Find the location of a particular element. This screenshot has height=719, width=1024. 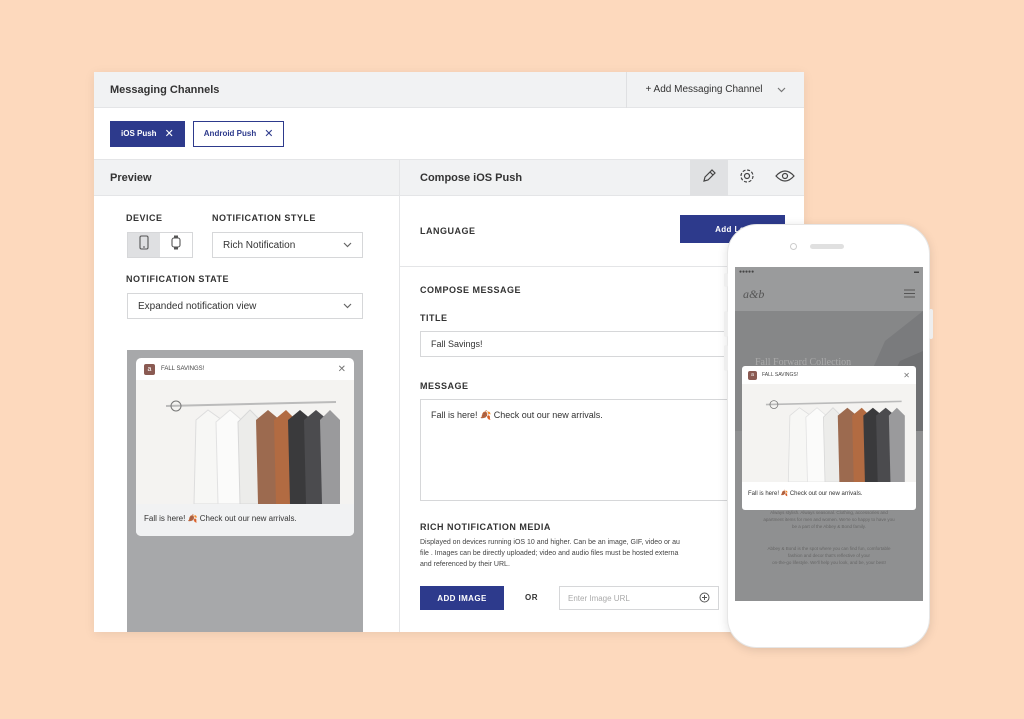

preview-button is located at coordinates (785, 178).